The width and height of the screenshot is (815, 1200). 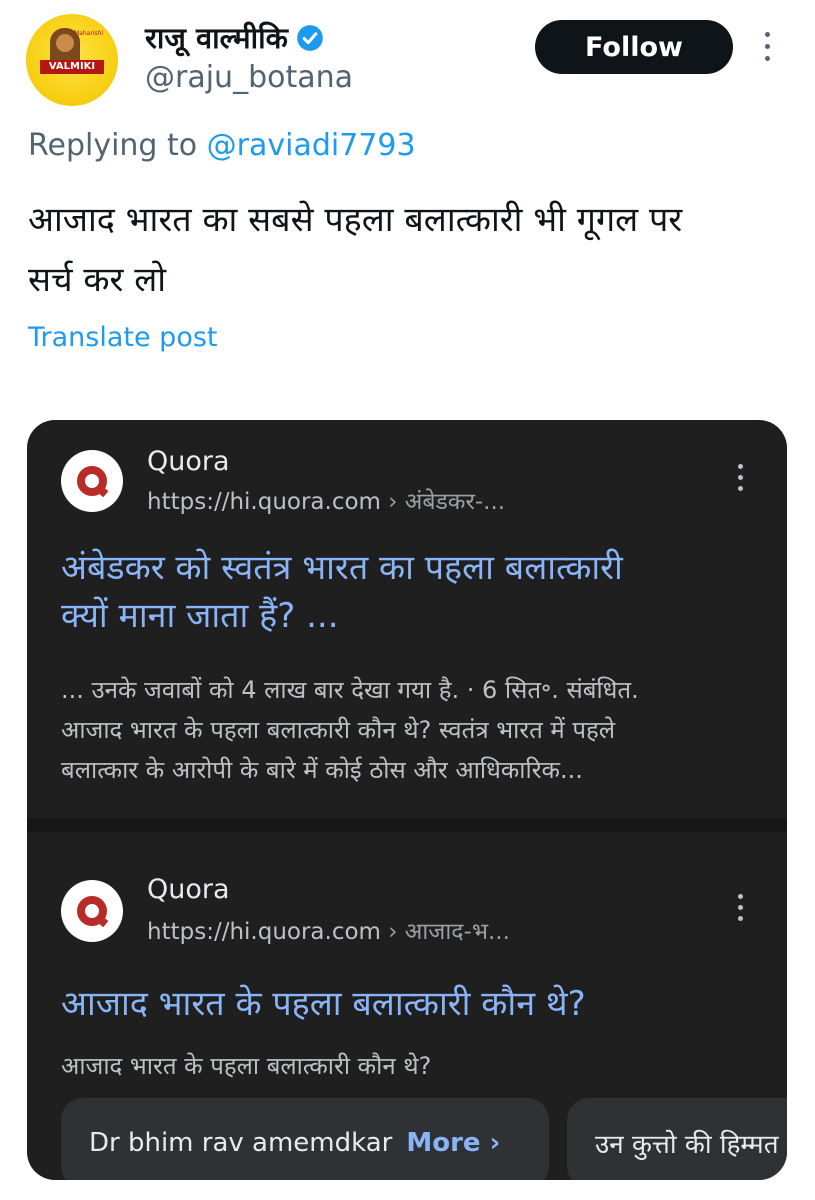 I want to click on result-snippet: आजाद भारत के पहला बलात्कारी कौन थे?, so click(x=246, y=1066).